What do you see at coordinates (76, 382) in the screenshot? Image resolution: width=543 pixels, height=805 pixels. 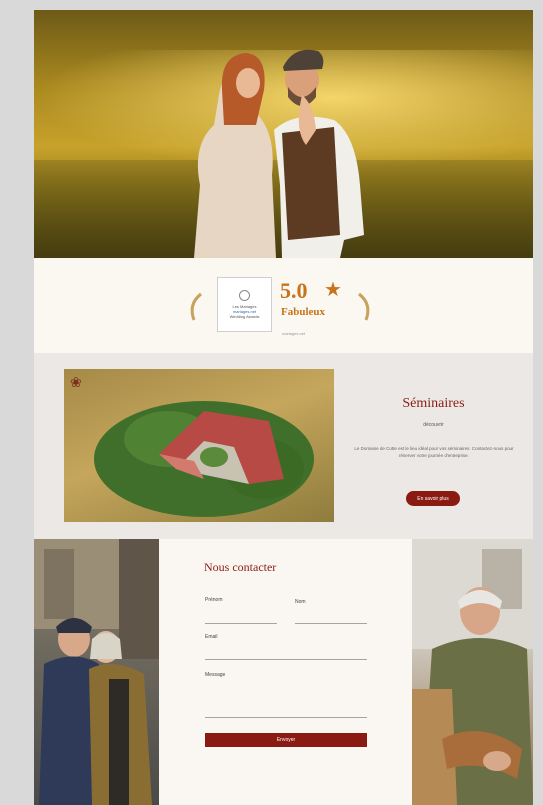 I see `domain-logo-icon: ❀` at bounding box center [76, 382].